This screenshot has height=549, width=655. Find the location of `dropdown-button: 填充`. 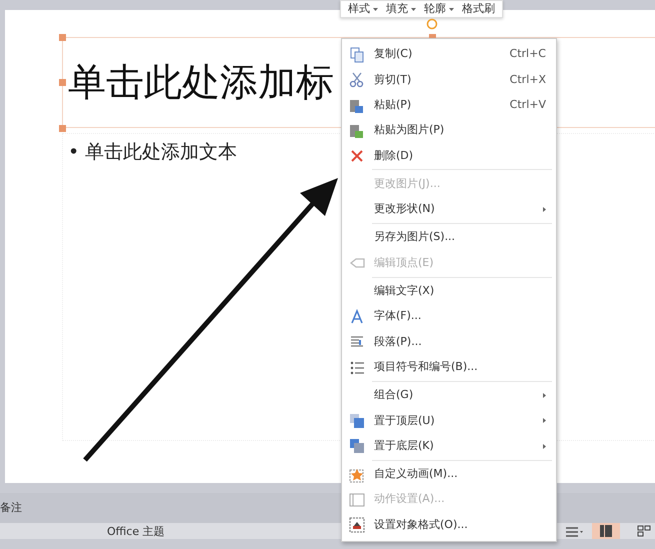

dropdown-button: 填充 is located at coordinates (401, 9).